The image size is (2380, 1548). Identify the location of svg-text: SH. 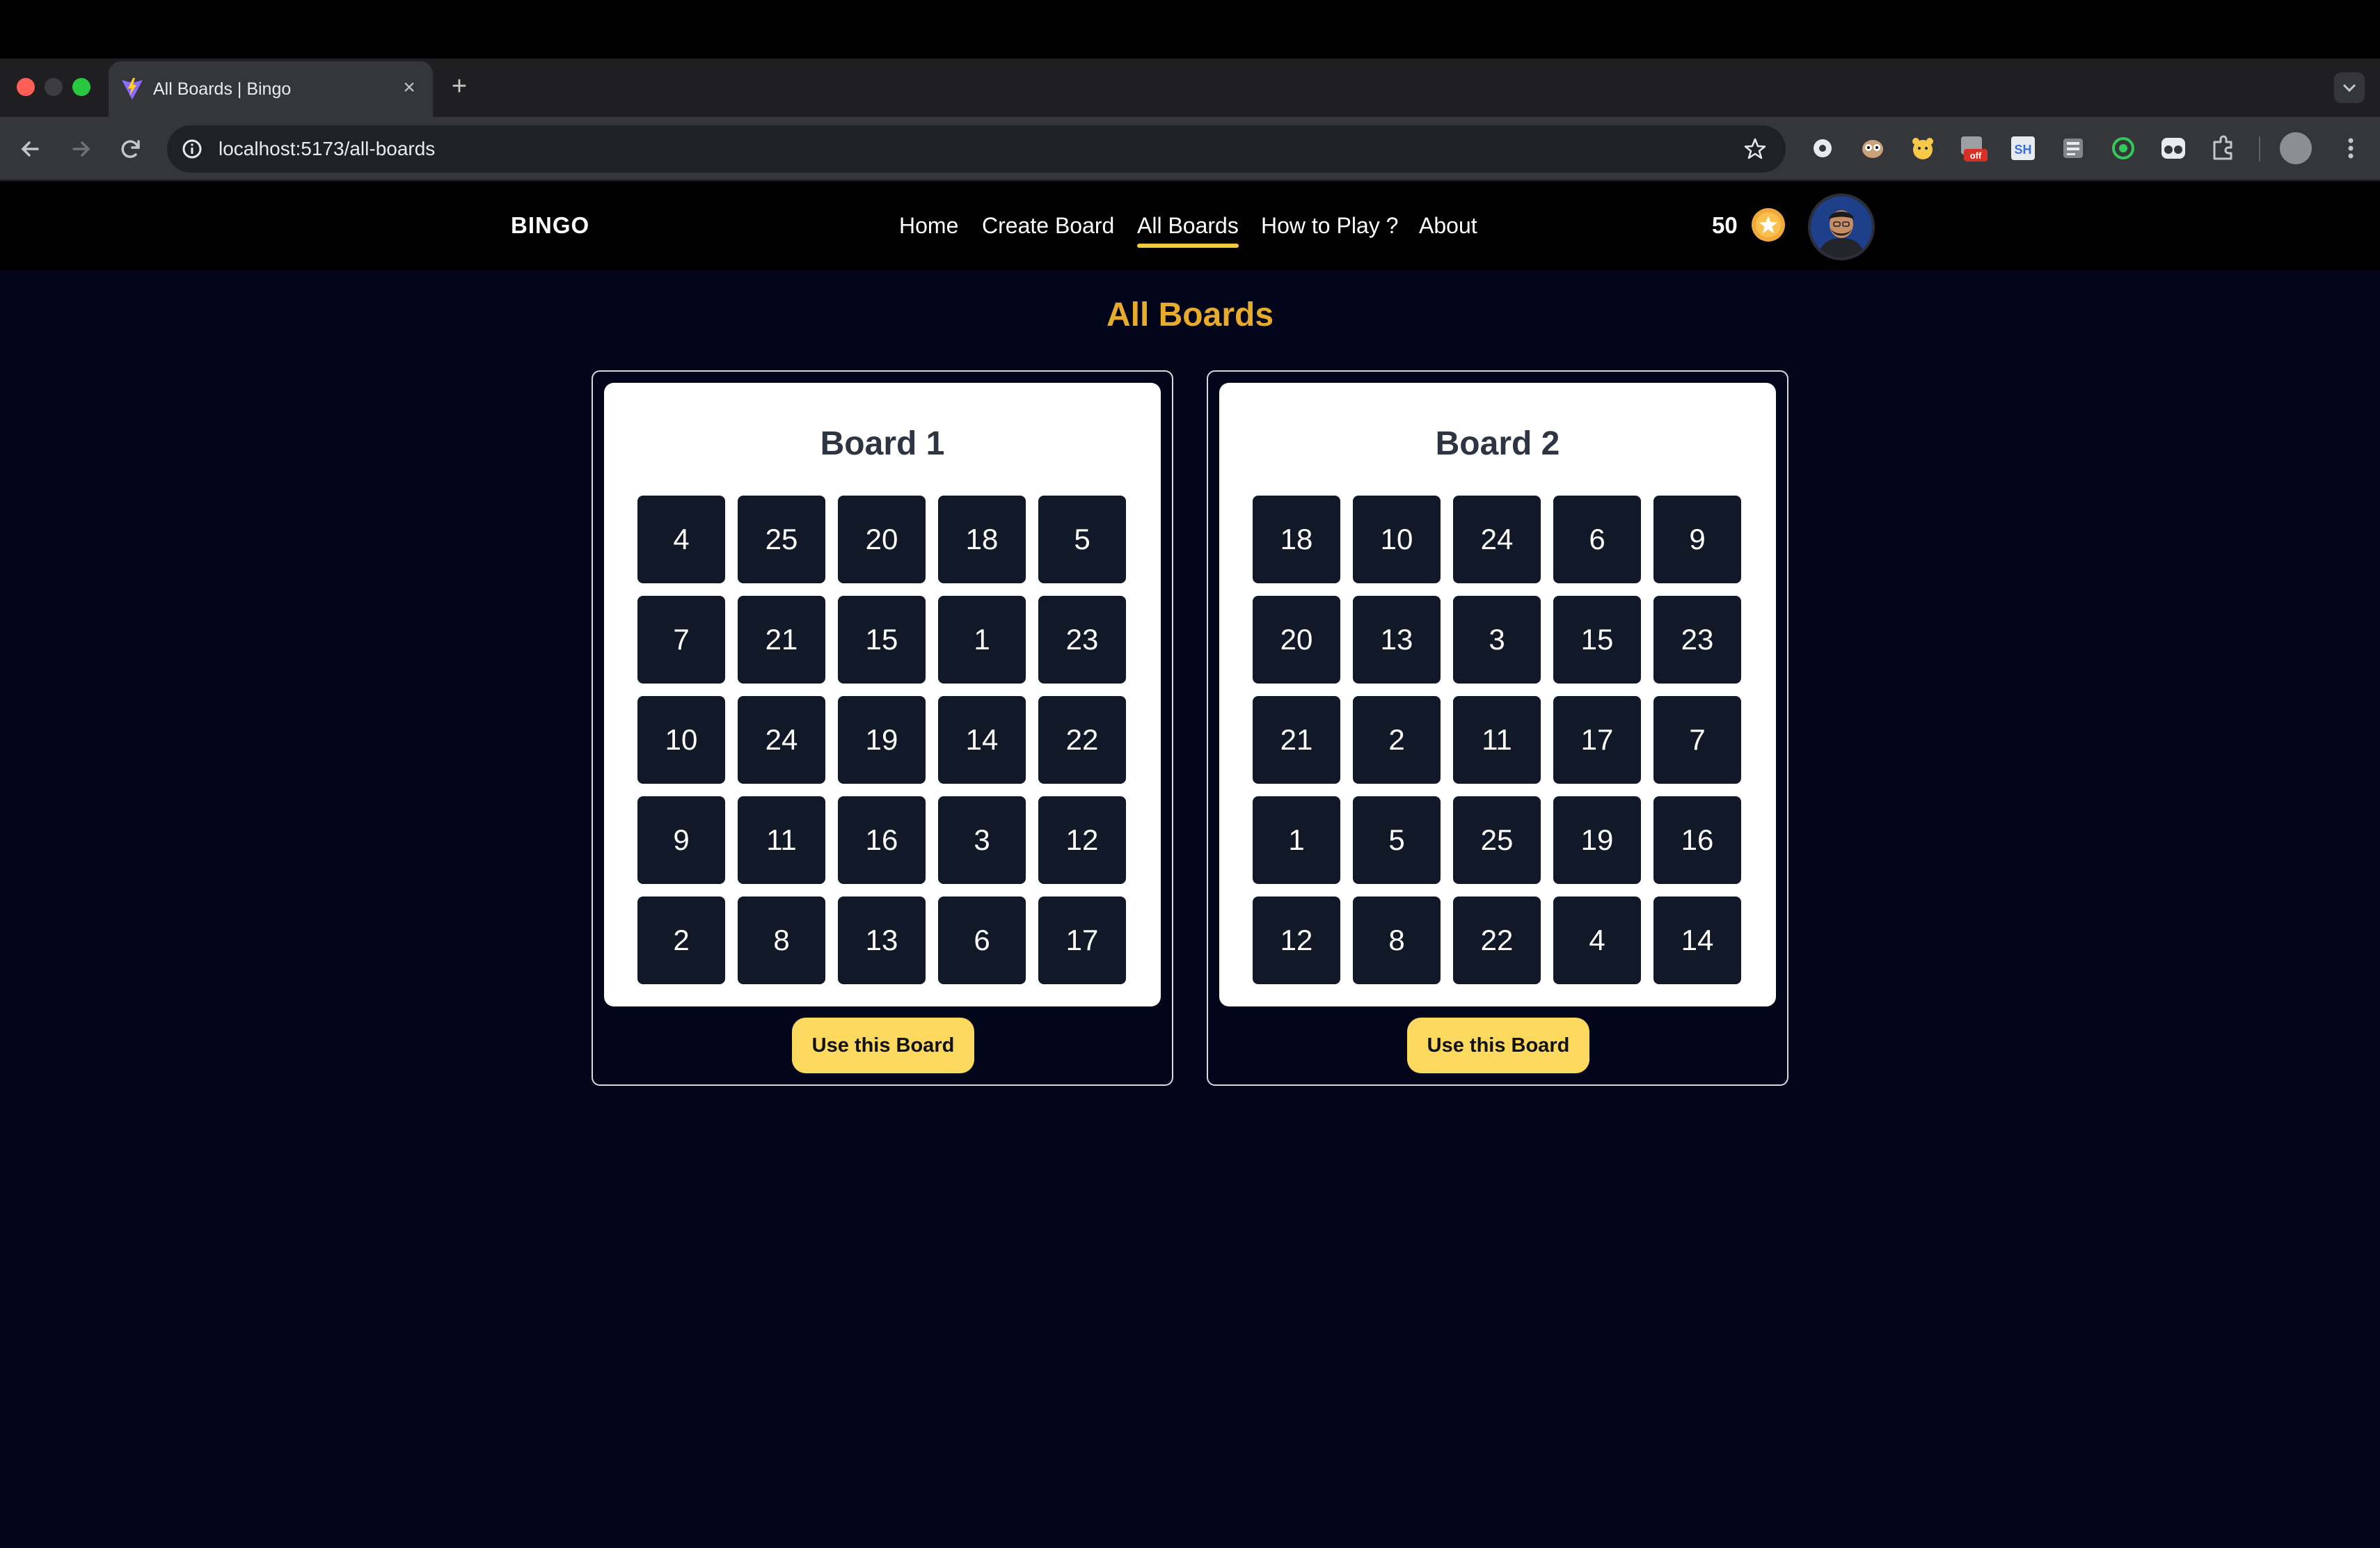
(2022, 150).